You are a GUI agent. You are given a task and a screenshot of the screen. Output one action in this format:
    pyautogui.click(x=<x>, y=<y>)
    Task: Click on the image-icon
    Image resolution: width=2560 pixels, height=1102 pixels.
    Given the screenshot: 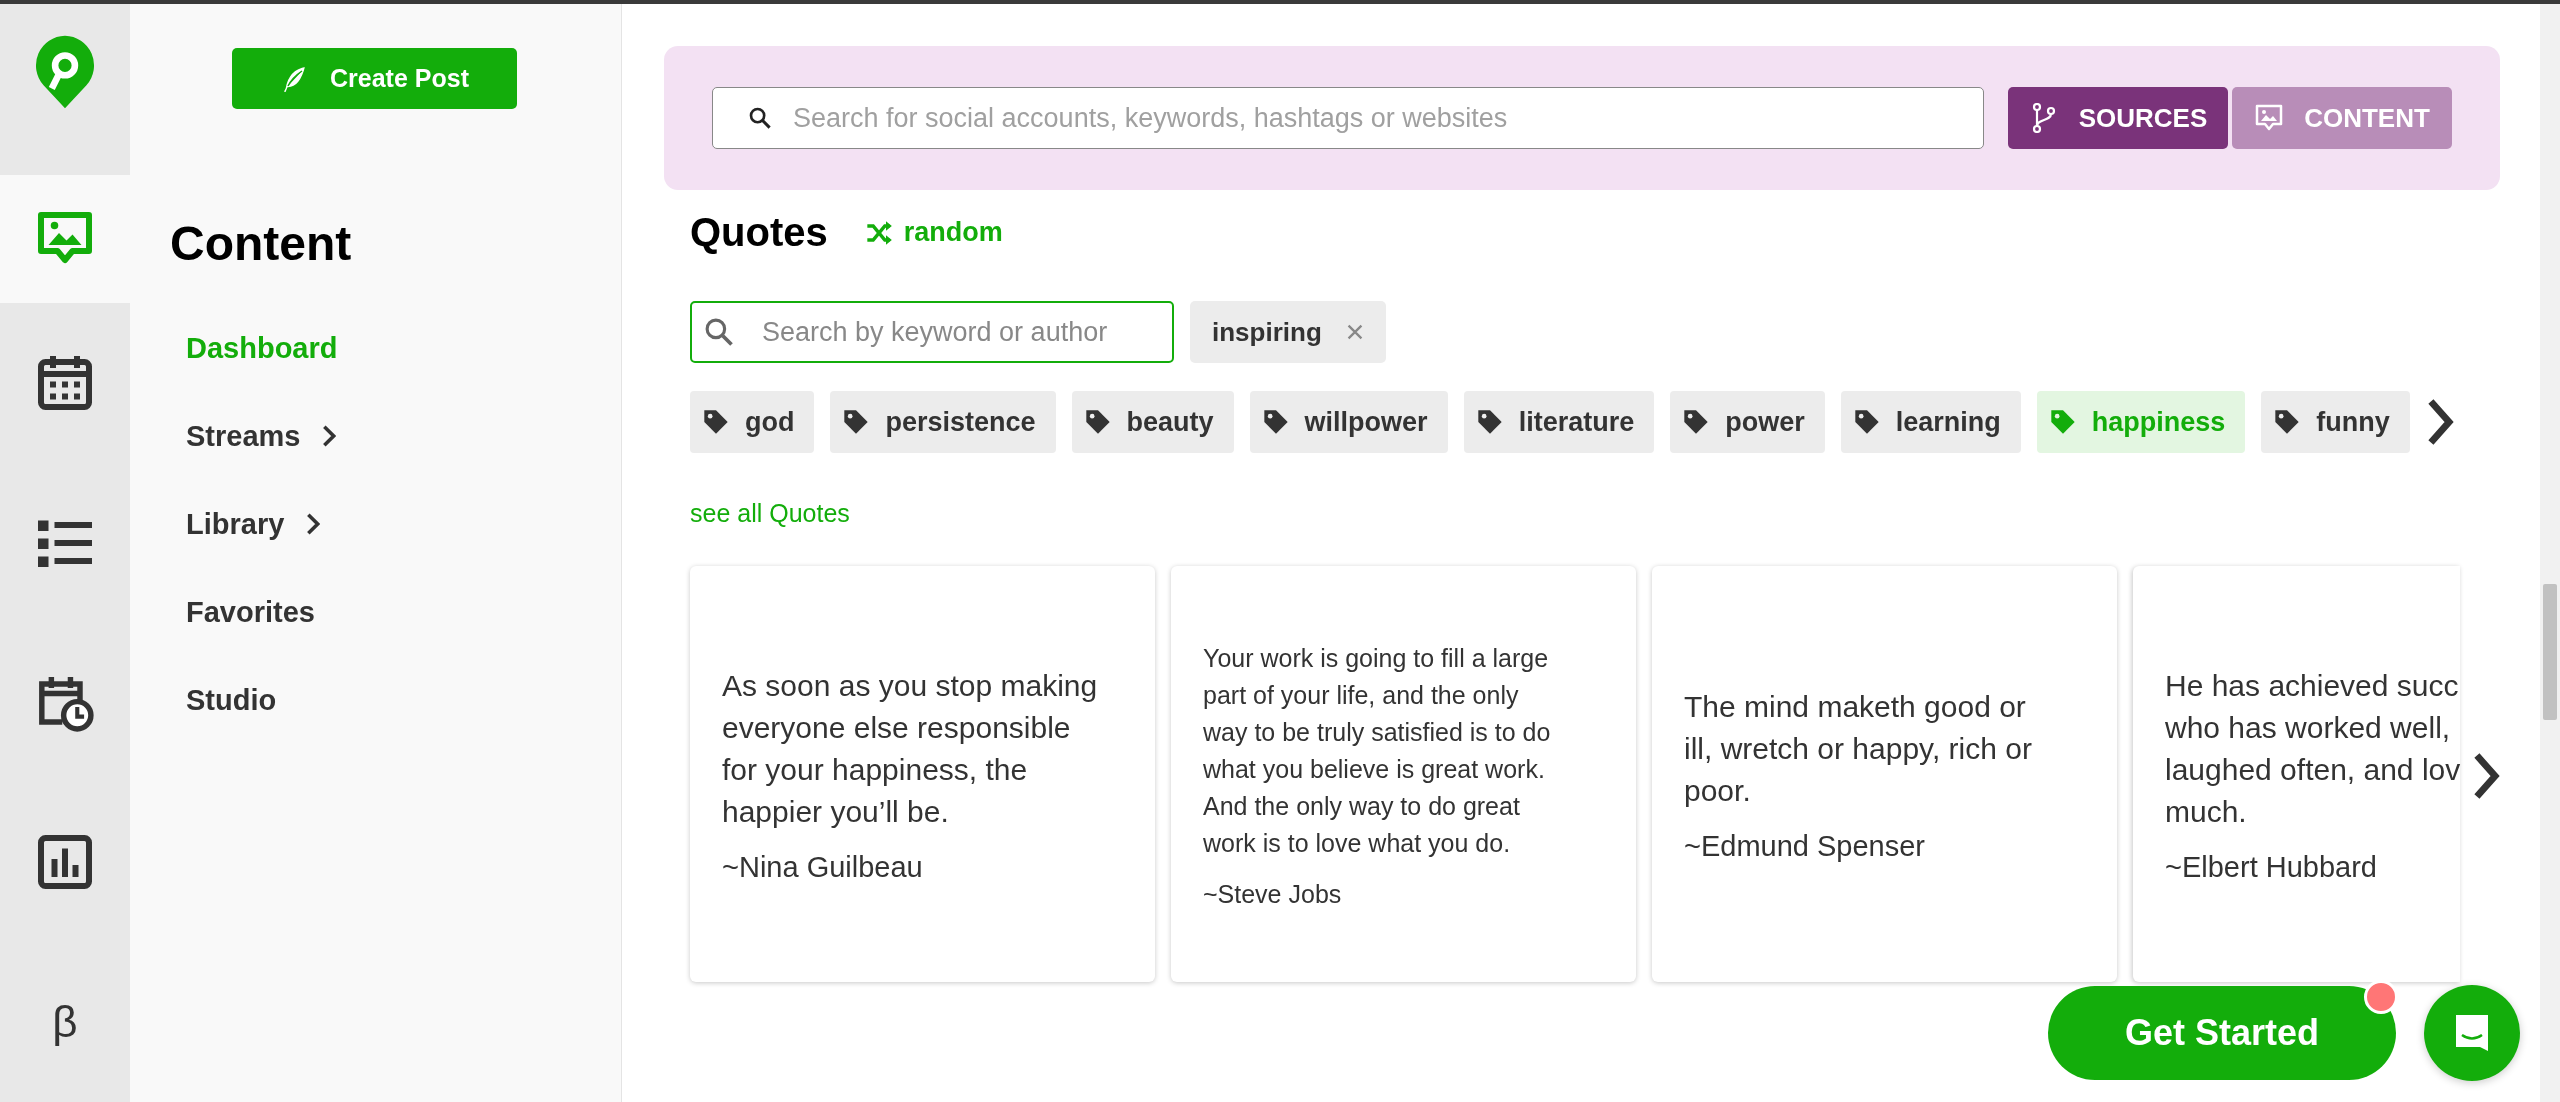 What is the action you would take?
    pyautogui.click(x=2269, y=118)
    